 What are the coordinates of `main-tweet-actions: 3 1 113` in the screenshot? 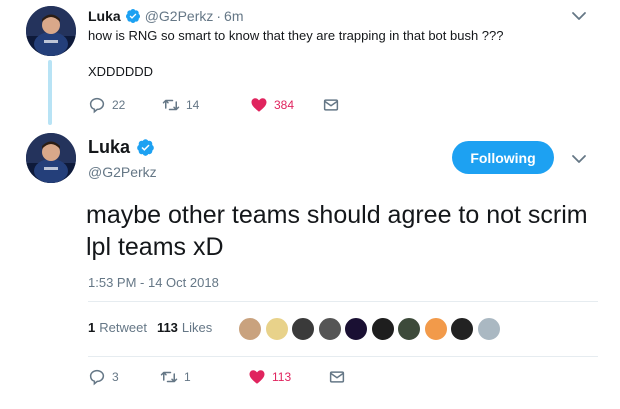 It's located at (217, 377).